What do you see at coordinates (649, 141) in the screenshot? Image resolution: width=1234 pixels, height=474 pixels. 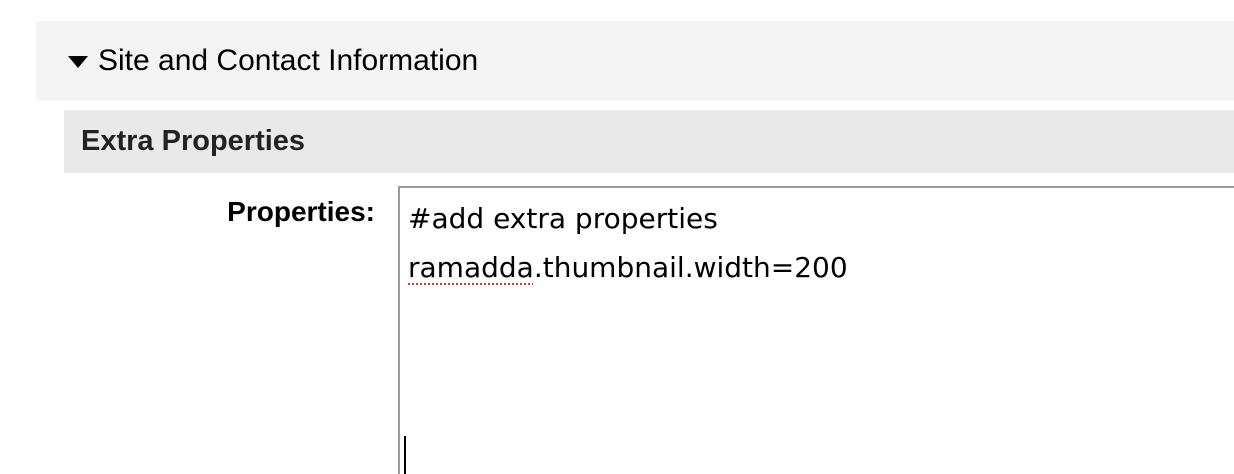 I see `subsection-header: Extra Properties` at bounding box center [649, 141].